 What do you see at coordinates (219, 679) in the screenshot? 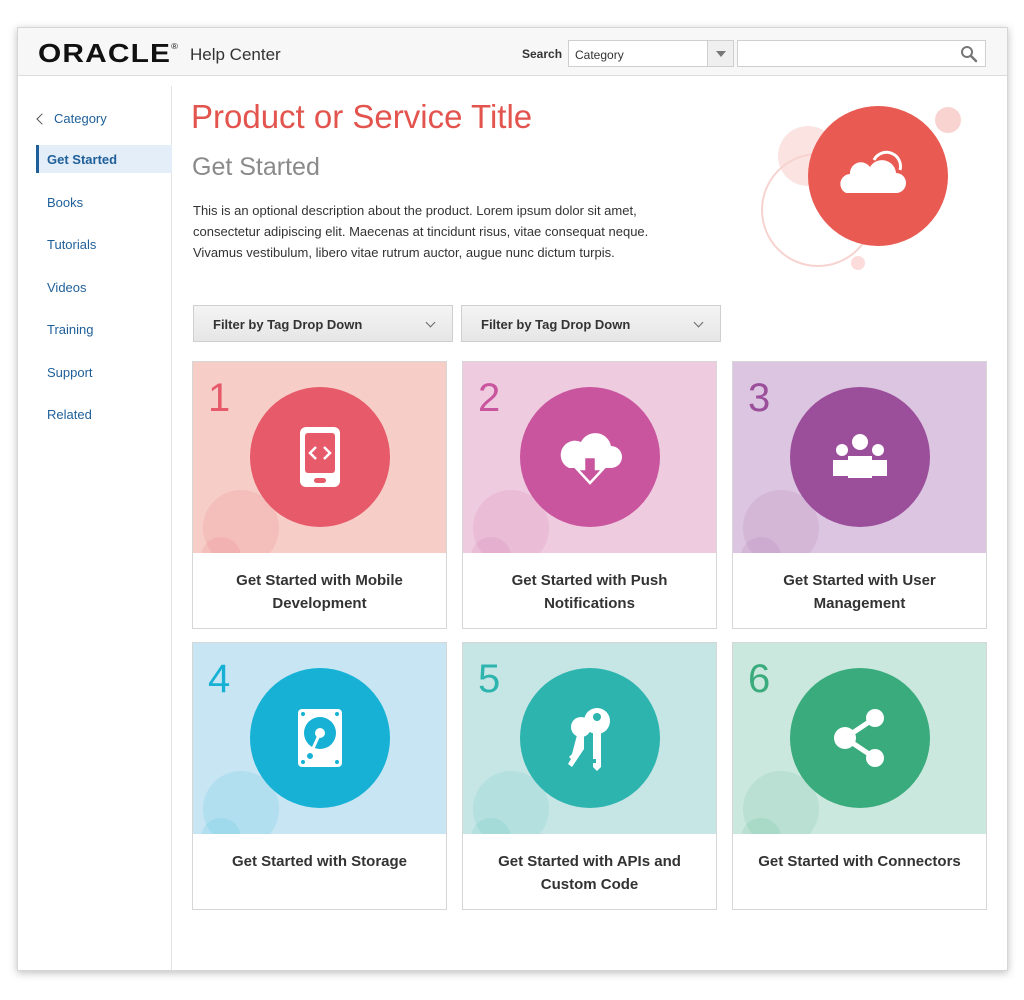
I see `card-number: 4` at bounding box center [219, 679].